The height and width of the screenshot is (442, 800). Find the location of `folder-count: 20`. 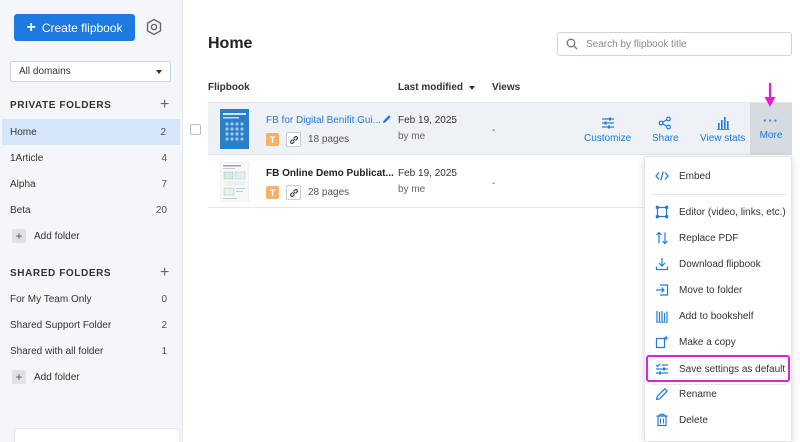

folder-count: 20 is located at coordinates (161, 210).